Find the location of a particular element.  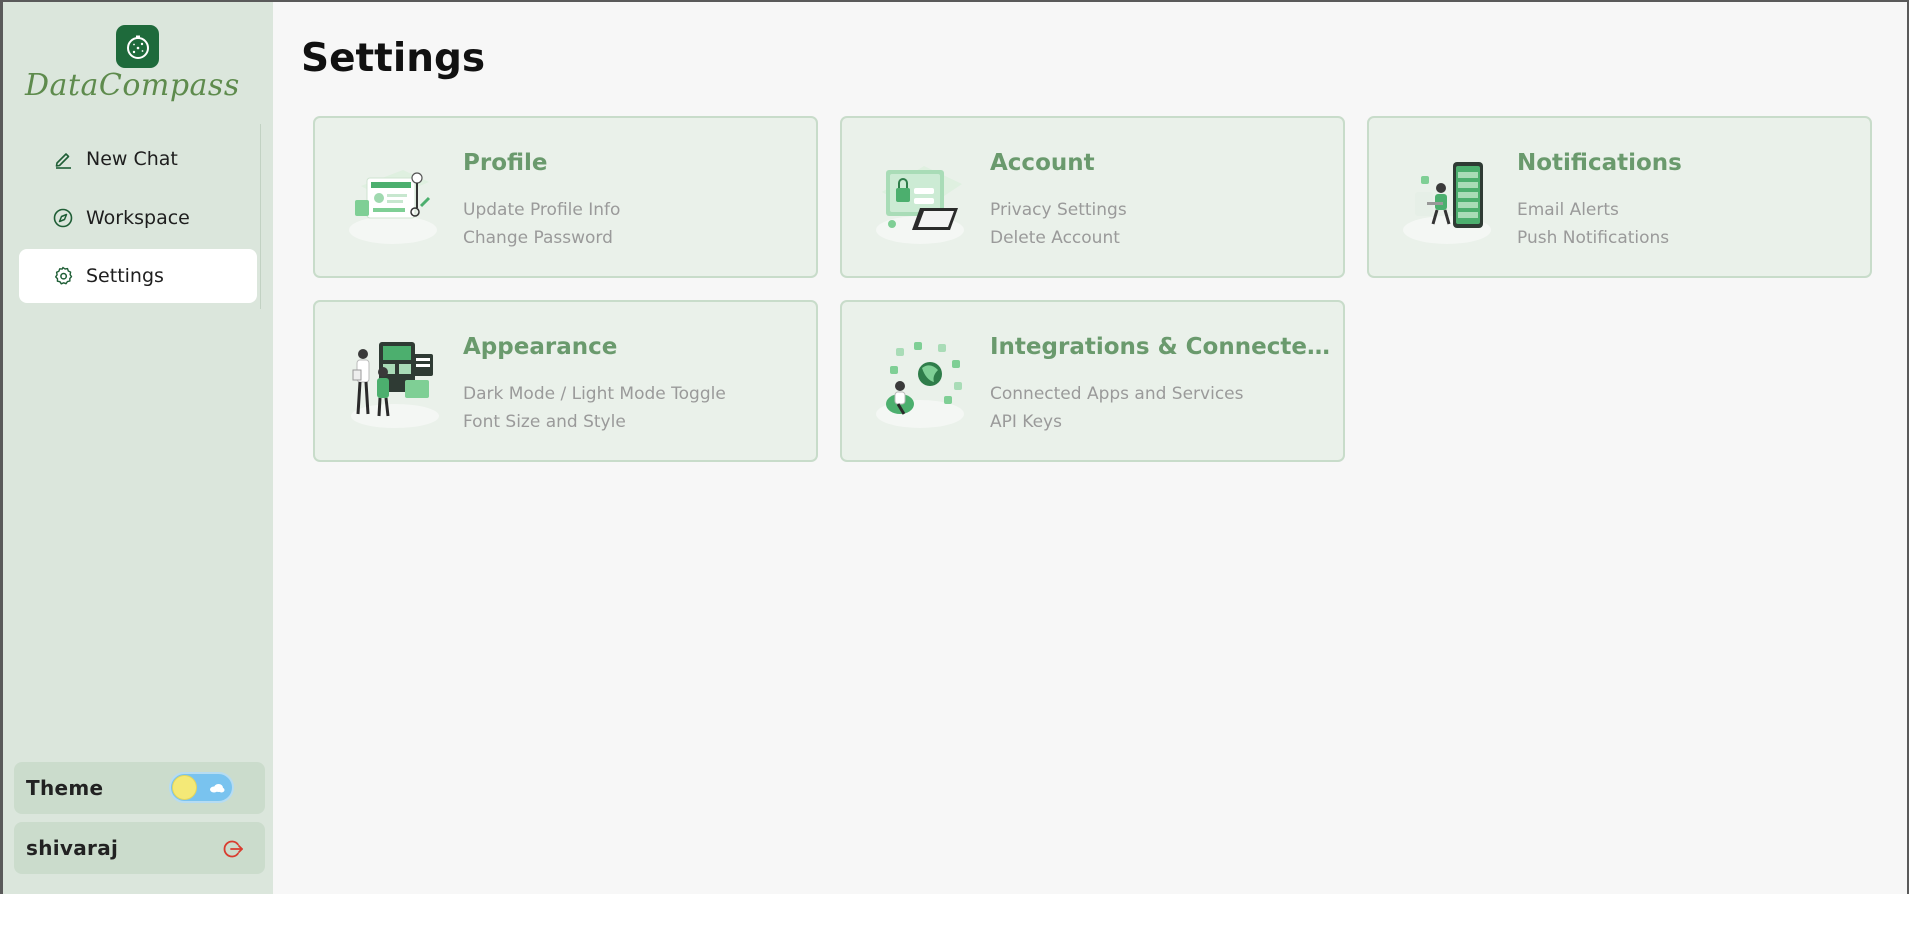

card-option: Email Alerts is located at coordinates (1687, 210).